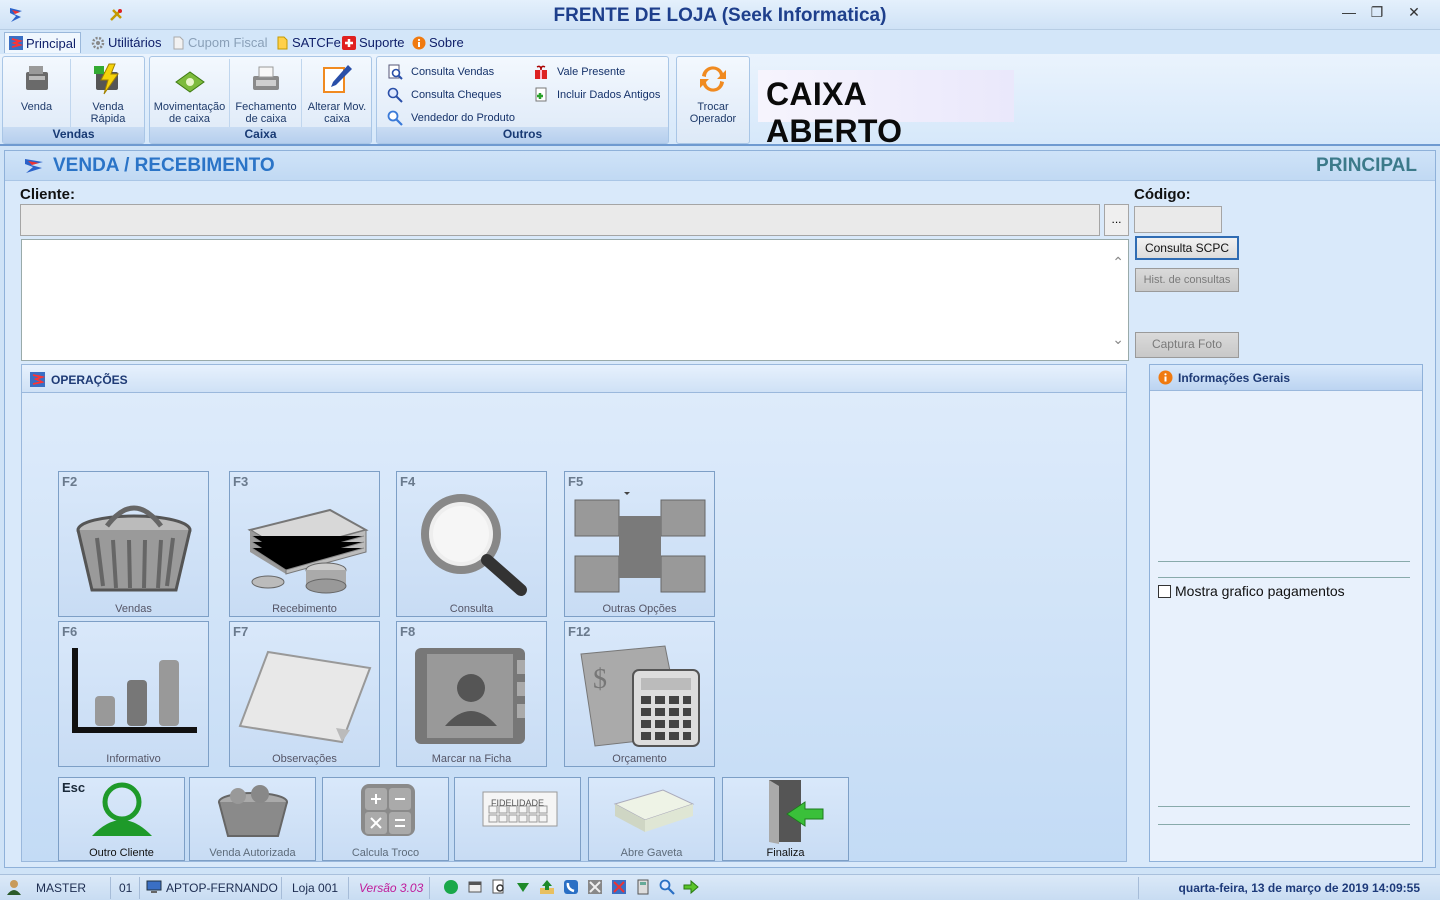 The width and height of the screenshot is (1440, 900). I want to click on tile-orcamento: F12 $ Orçamento, so click(639, 694).